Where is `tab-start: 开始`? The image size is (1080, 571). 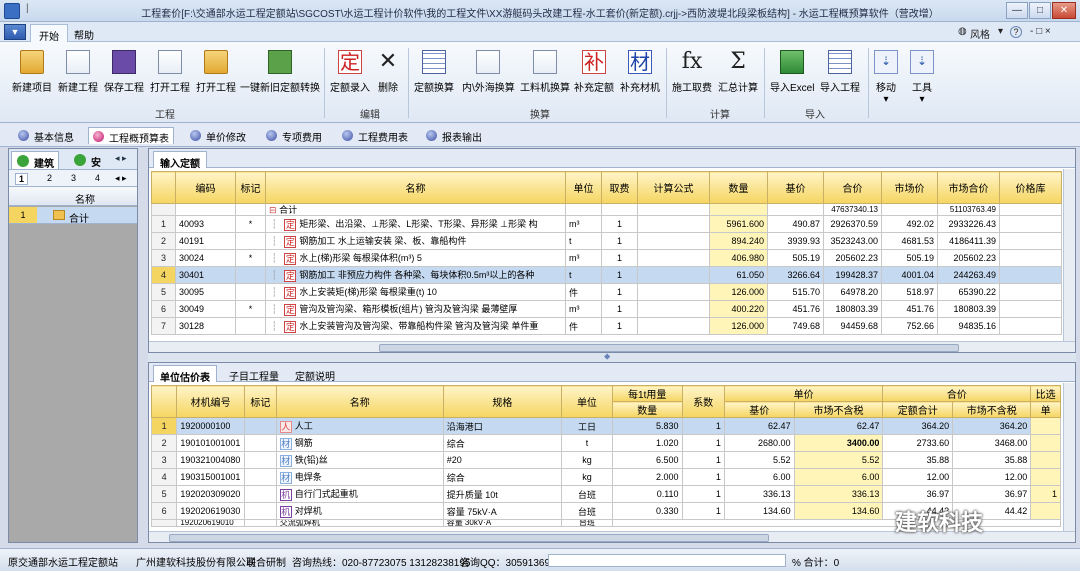
tab-start: 开始 is located at coordinates (49, 33).